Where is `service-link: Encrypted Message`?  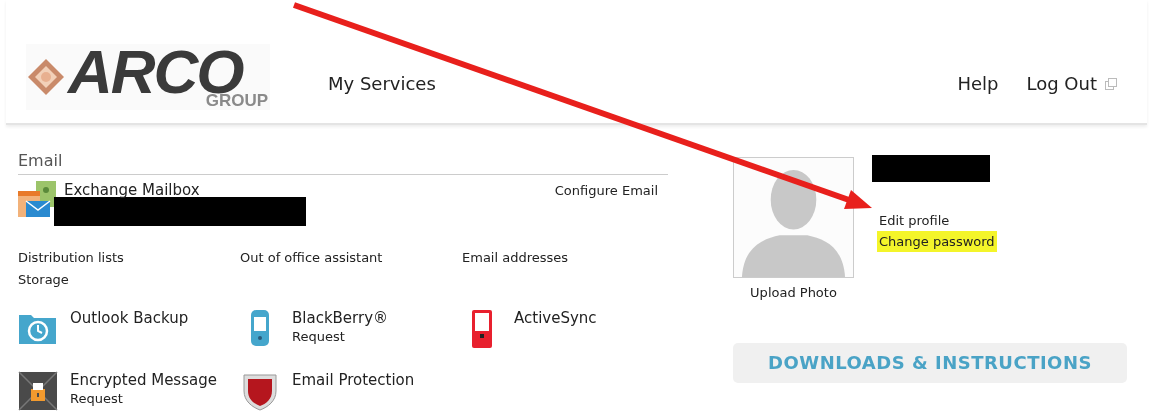
service-link: Encrypted Message is located at coordinates (143, 380).